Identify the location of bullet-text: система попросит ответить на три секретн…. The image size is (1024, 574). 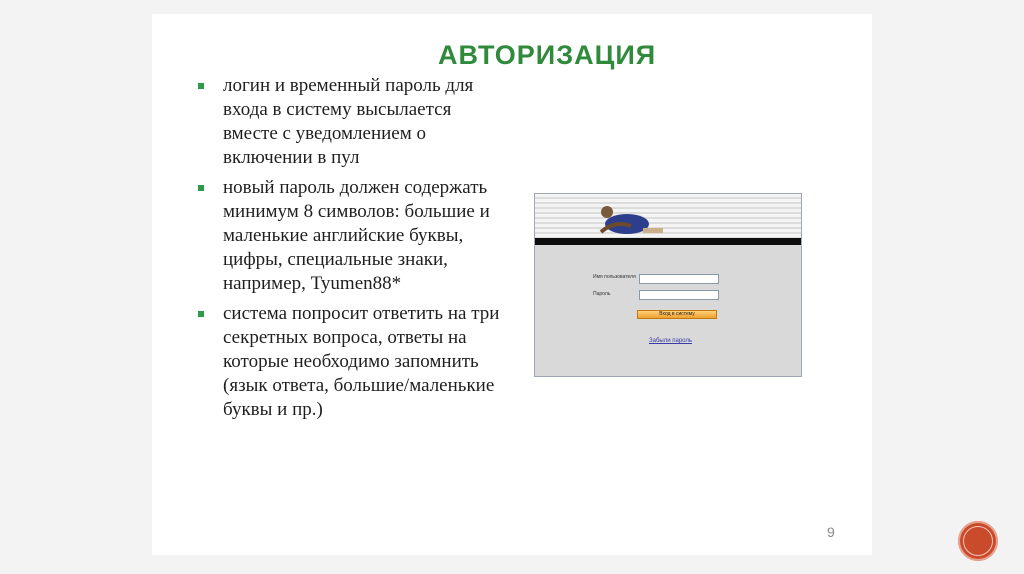
(361, 361).